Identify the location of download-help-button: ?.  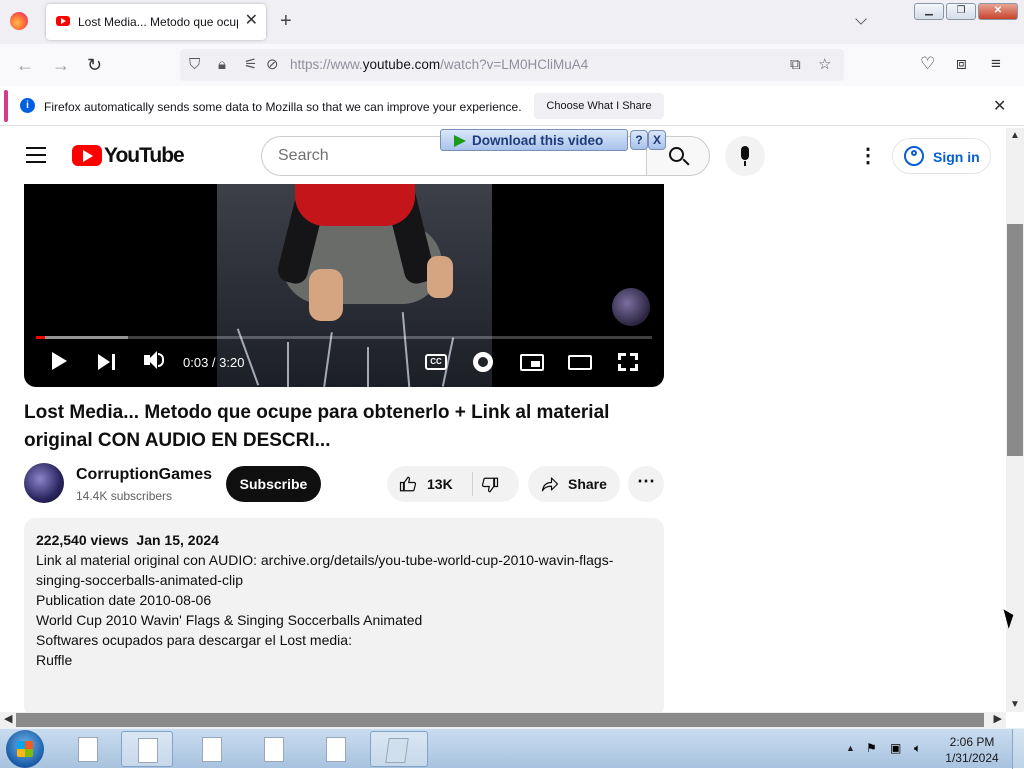
(639, 140).